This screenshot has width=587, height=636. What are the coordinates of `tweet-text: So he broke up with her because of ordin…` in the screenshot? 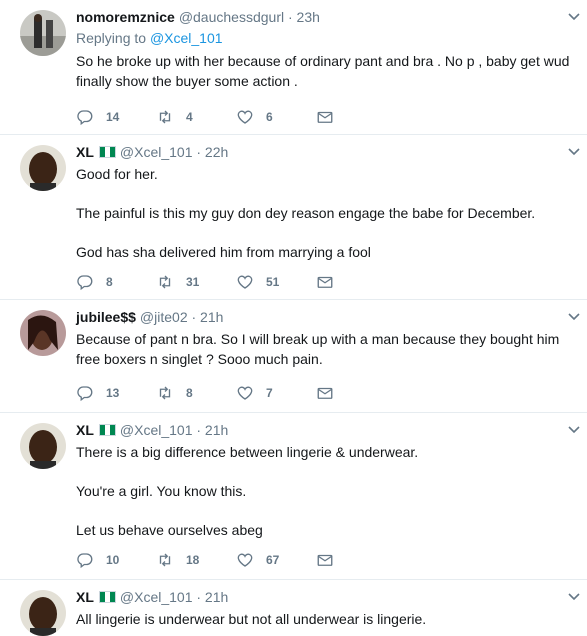 It's located at (323, 71).